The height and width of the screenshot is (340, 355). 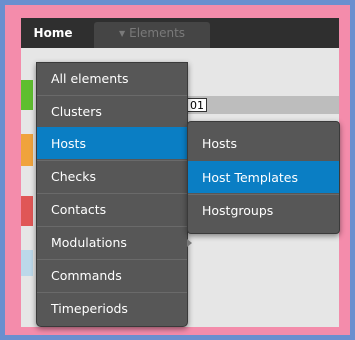 What do you see at coordinates (89, 308) in the screenshot?
I see `menu-item-label: Timeperiods` at bounding box center [89, 308].